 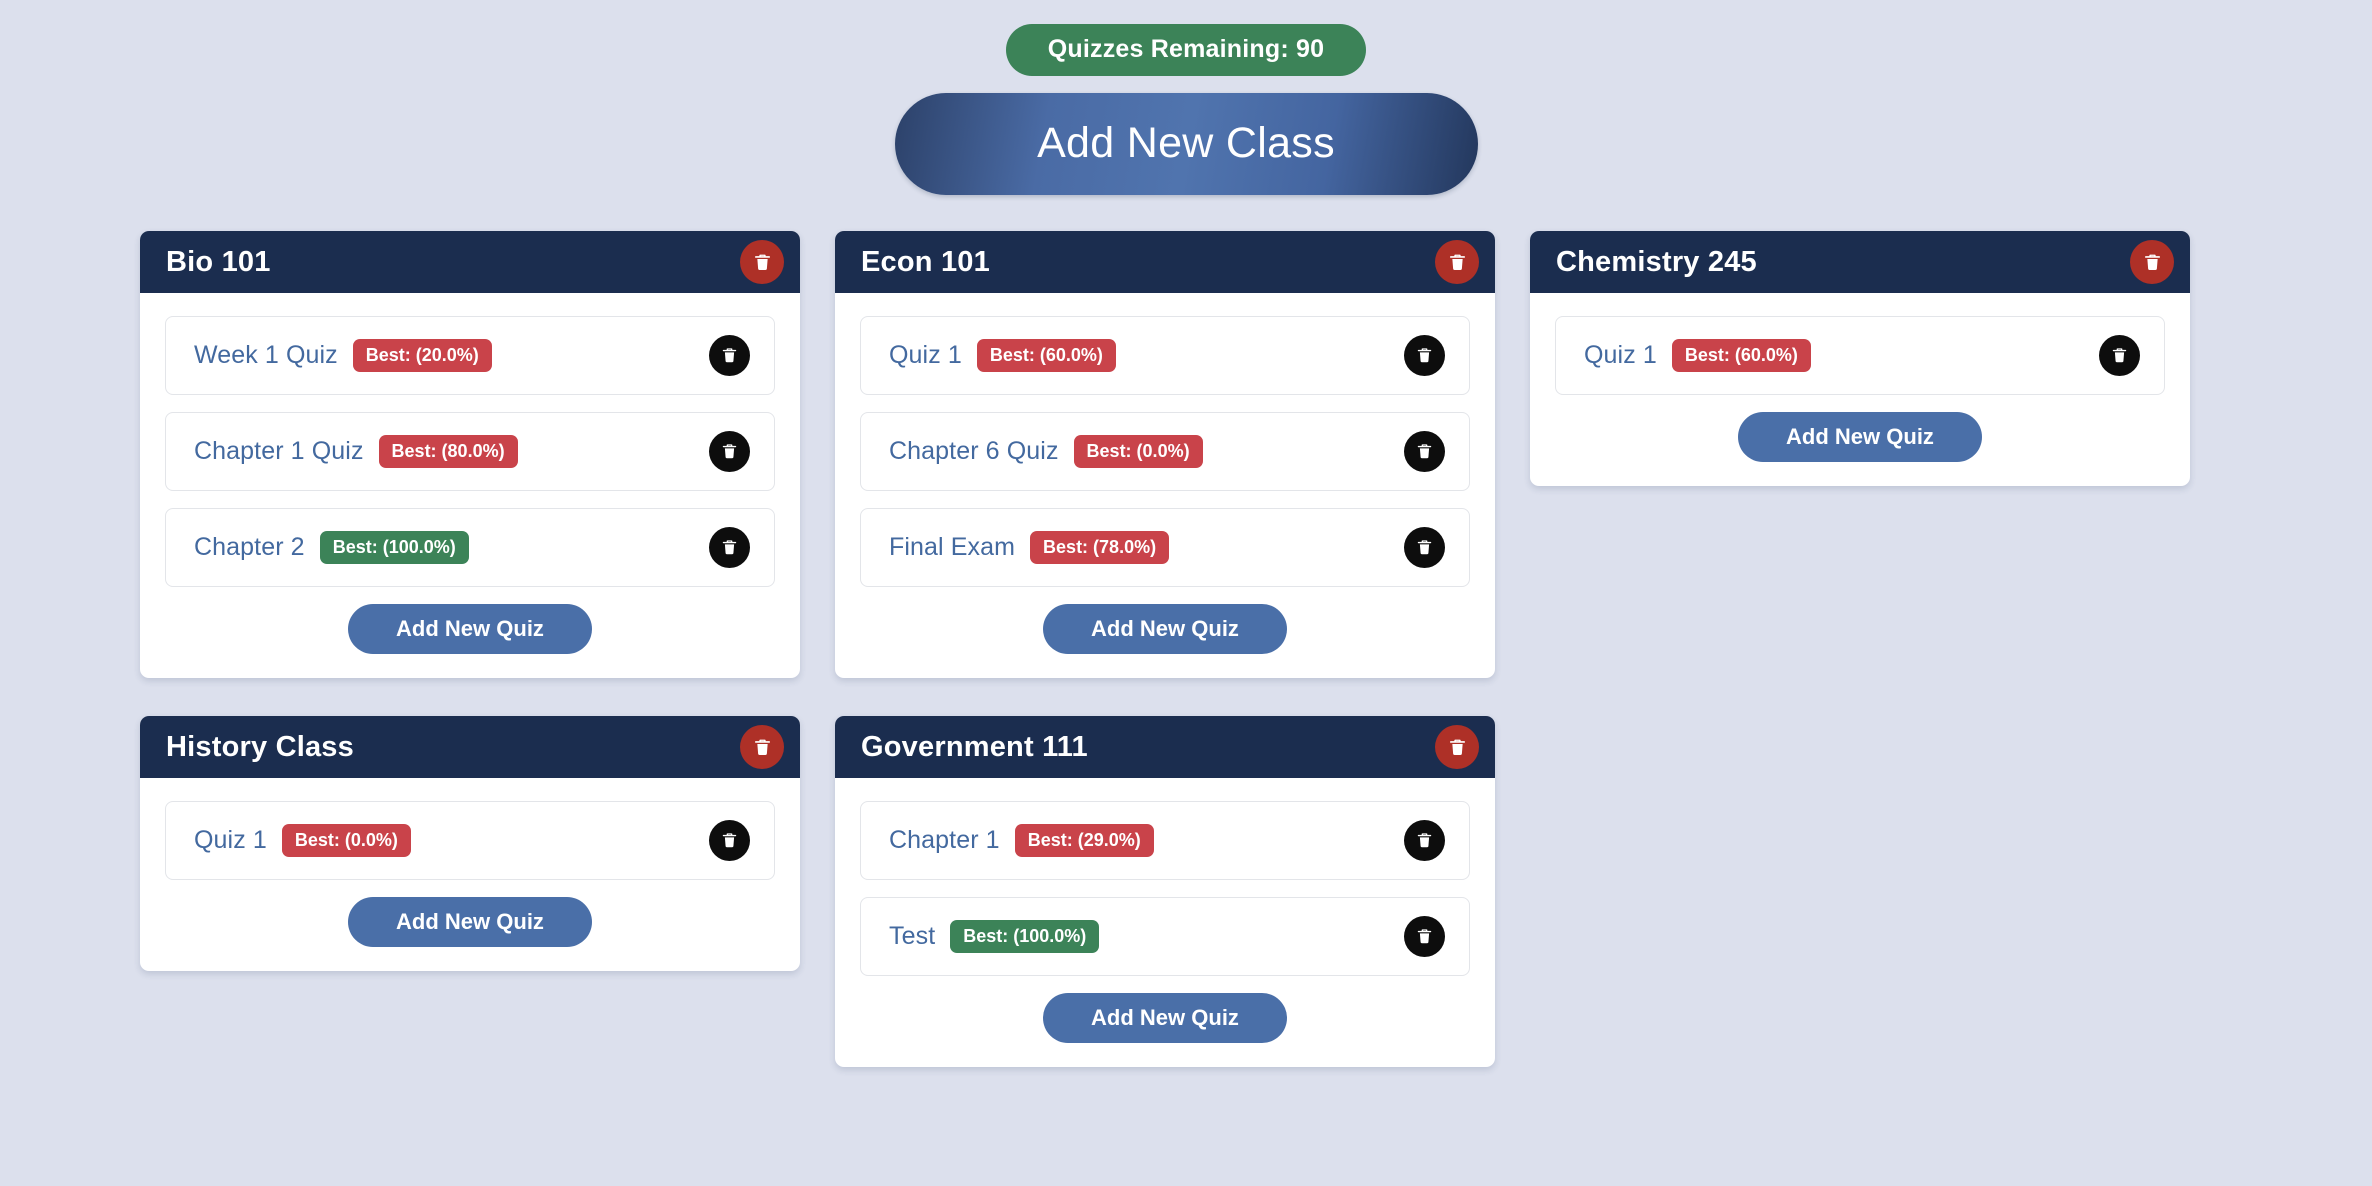 What do you see at coordinates (1100, 547) in the screenshot?
I see `best-score-badge: Best: (78.0%)` at bounding box center [1100, 547].